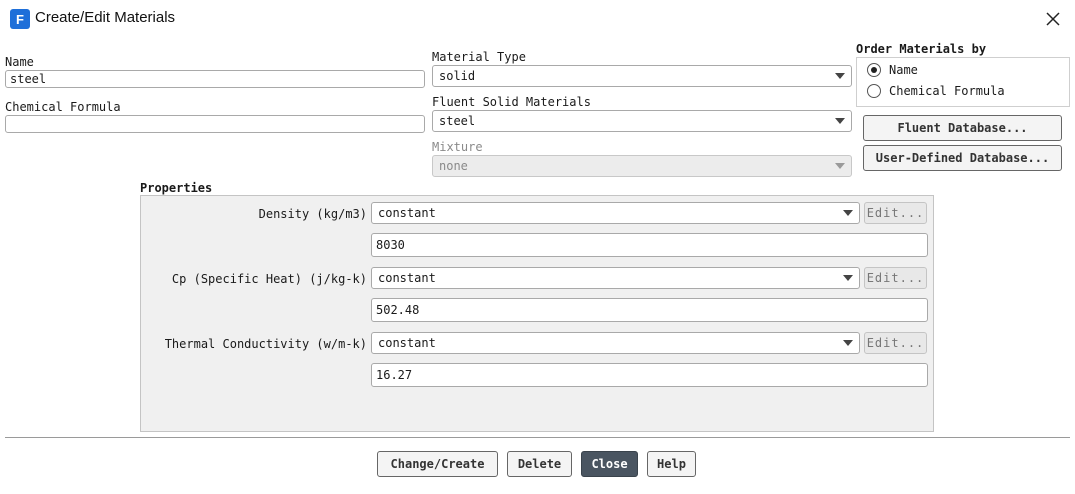 This screenshot has width=1075, height=494. I want to click on fluent-solid-materials-value: steel, so click(457, 121).